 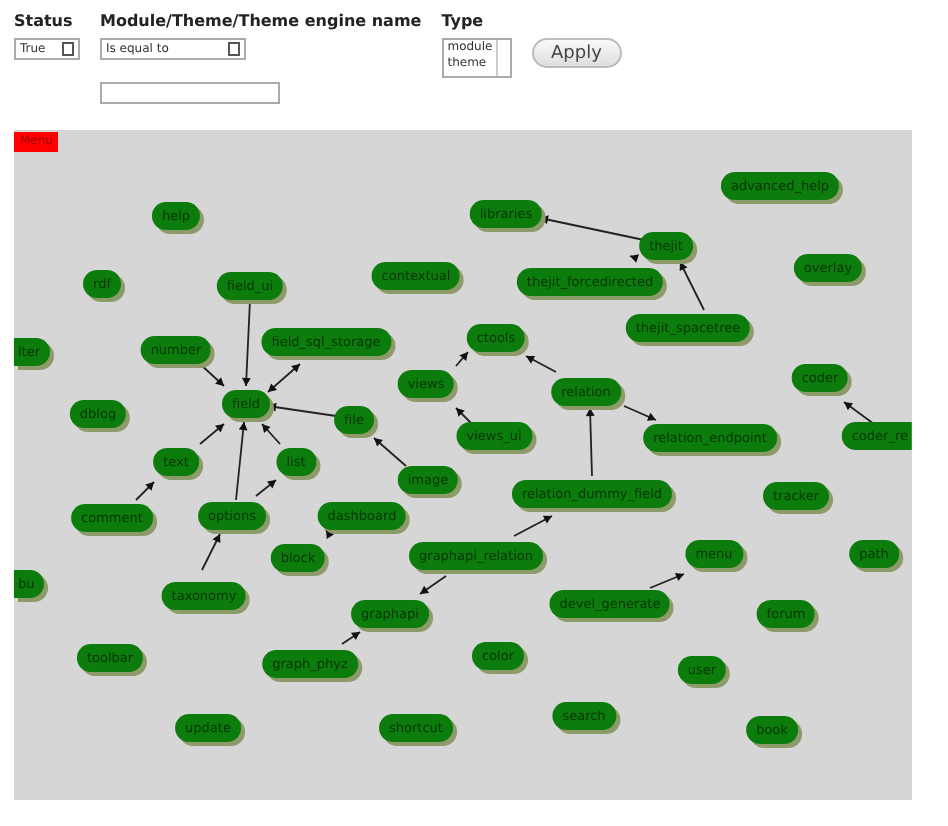 What do you see at coordinates (576, 53) in the screenshot?
I see `apply-button: Apply` at bounding box center [576, 53].